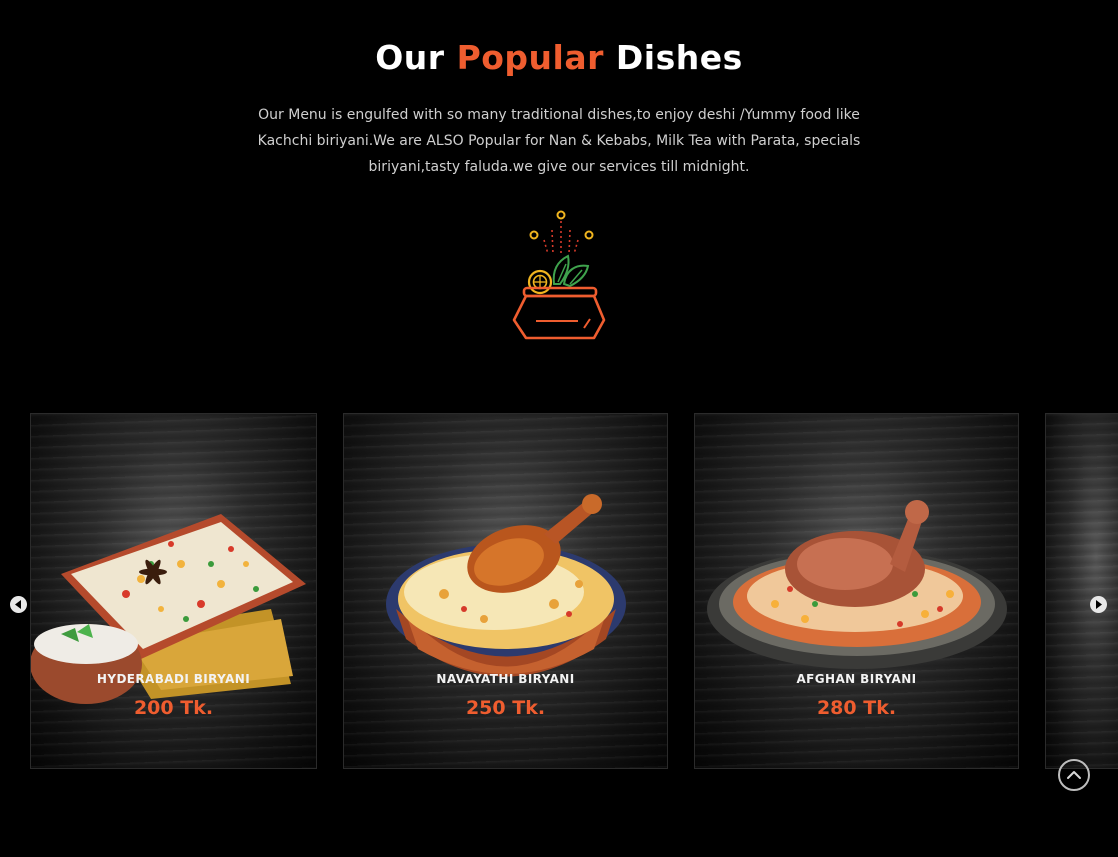 The height and width of the screenshot is (857, 1118). I want to click on title-accent-word: Popular, so click(530, 57).